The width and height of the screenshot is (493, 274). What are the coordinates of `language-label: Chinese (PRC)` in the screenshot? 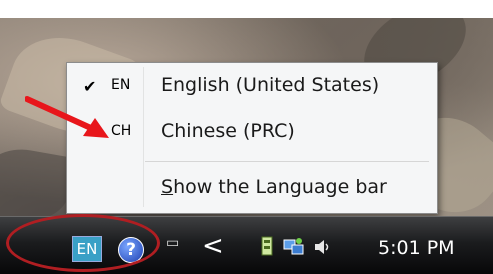 It's located at (228, 131).